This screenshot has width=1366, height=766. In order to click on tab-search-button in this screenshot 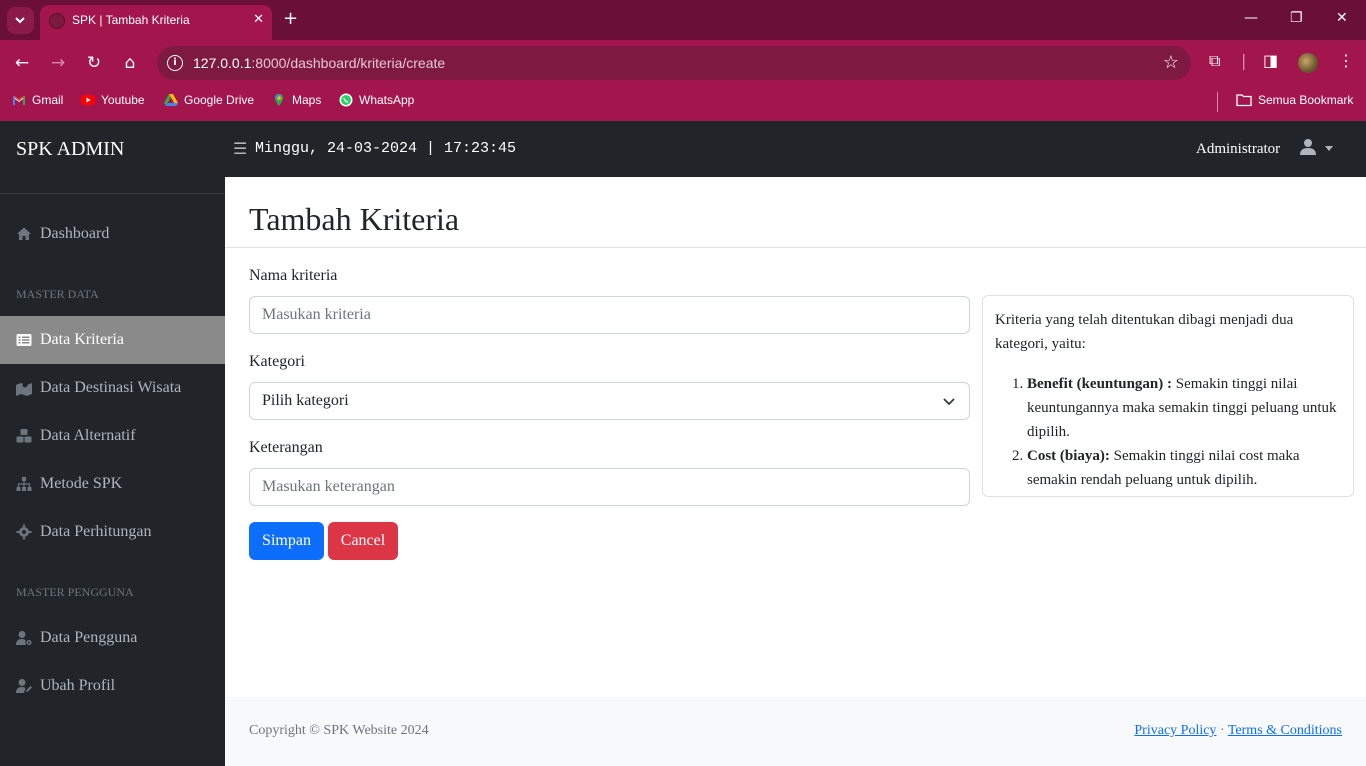, I will do `click(20, 20)`.